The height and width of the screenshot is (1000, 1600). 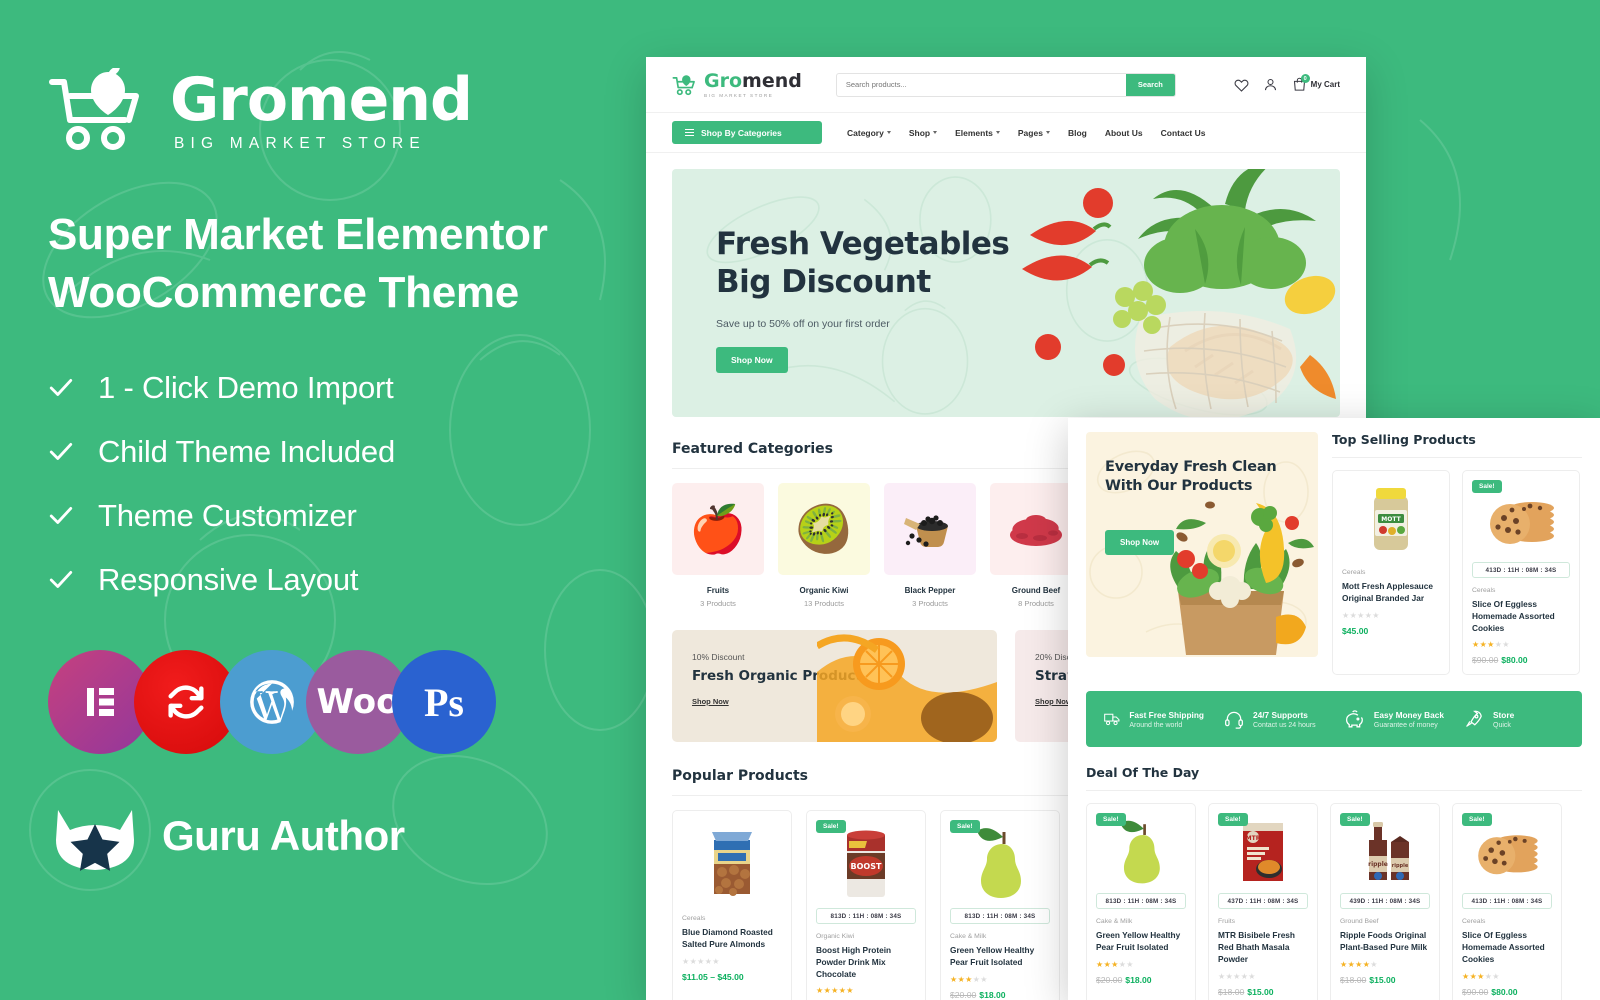 I want to click on brand-logo: Gromend BIG MARKET STORE, so click(x=330, y=111).